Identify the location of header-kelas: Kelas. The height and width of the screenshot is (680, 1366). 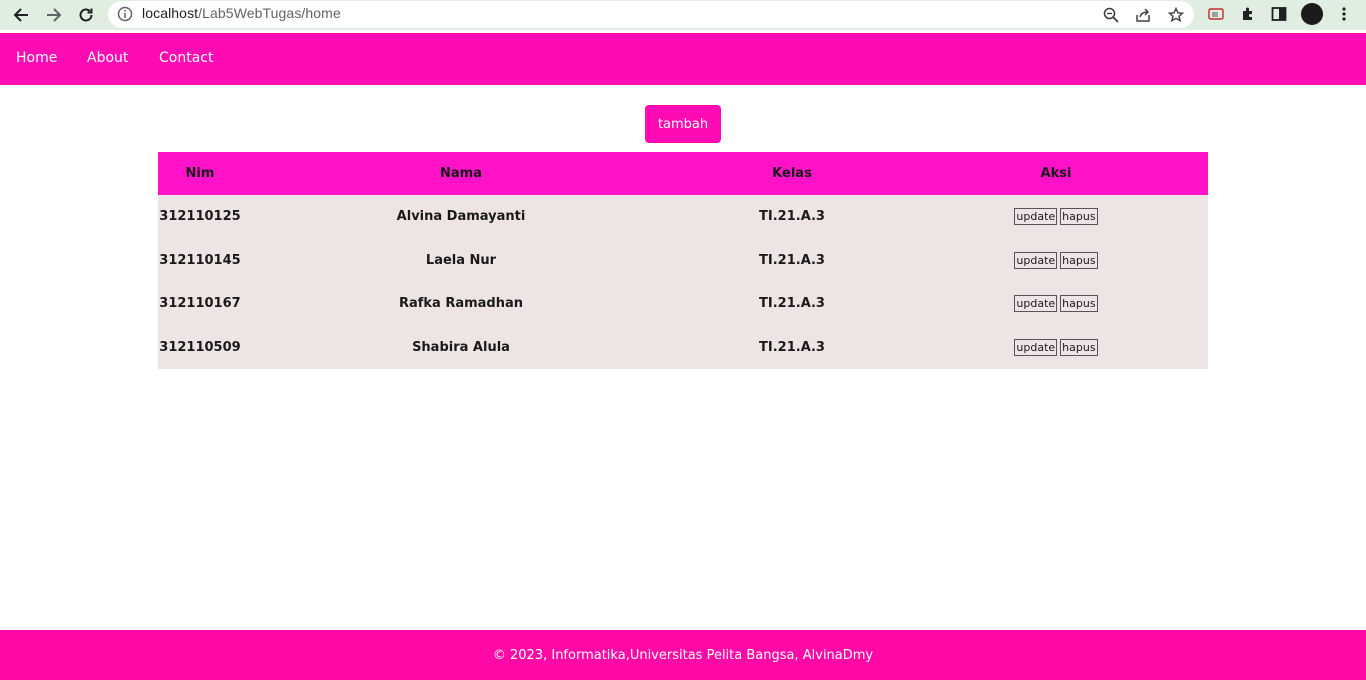
(792, 173).